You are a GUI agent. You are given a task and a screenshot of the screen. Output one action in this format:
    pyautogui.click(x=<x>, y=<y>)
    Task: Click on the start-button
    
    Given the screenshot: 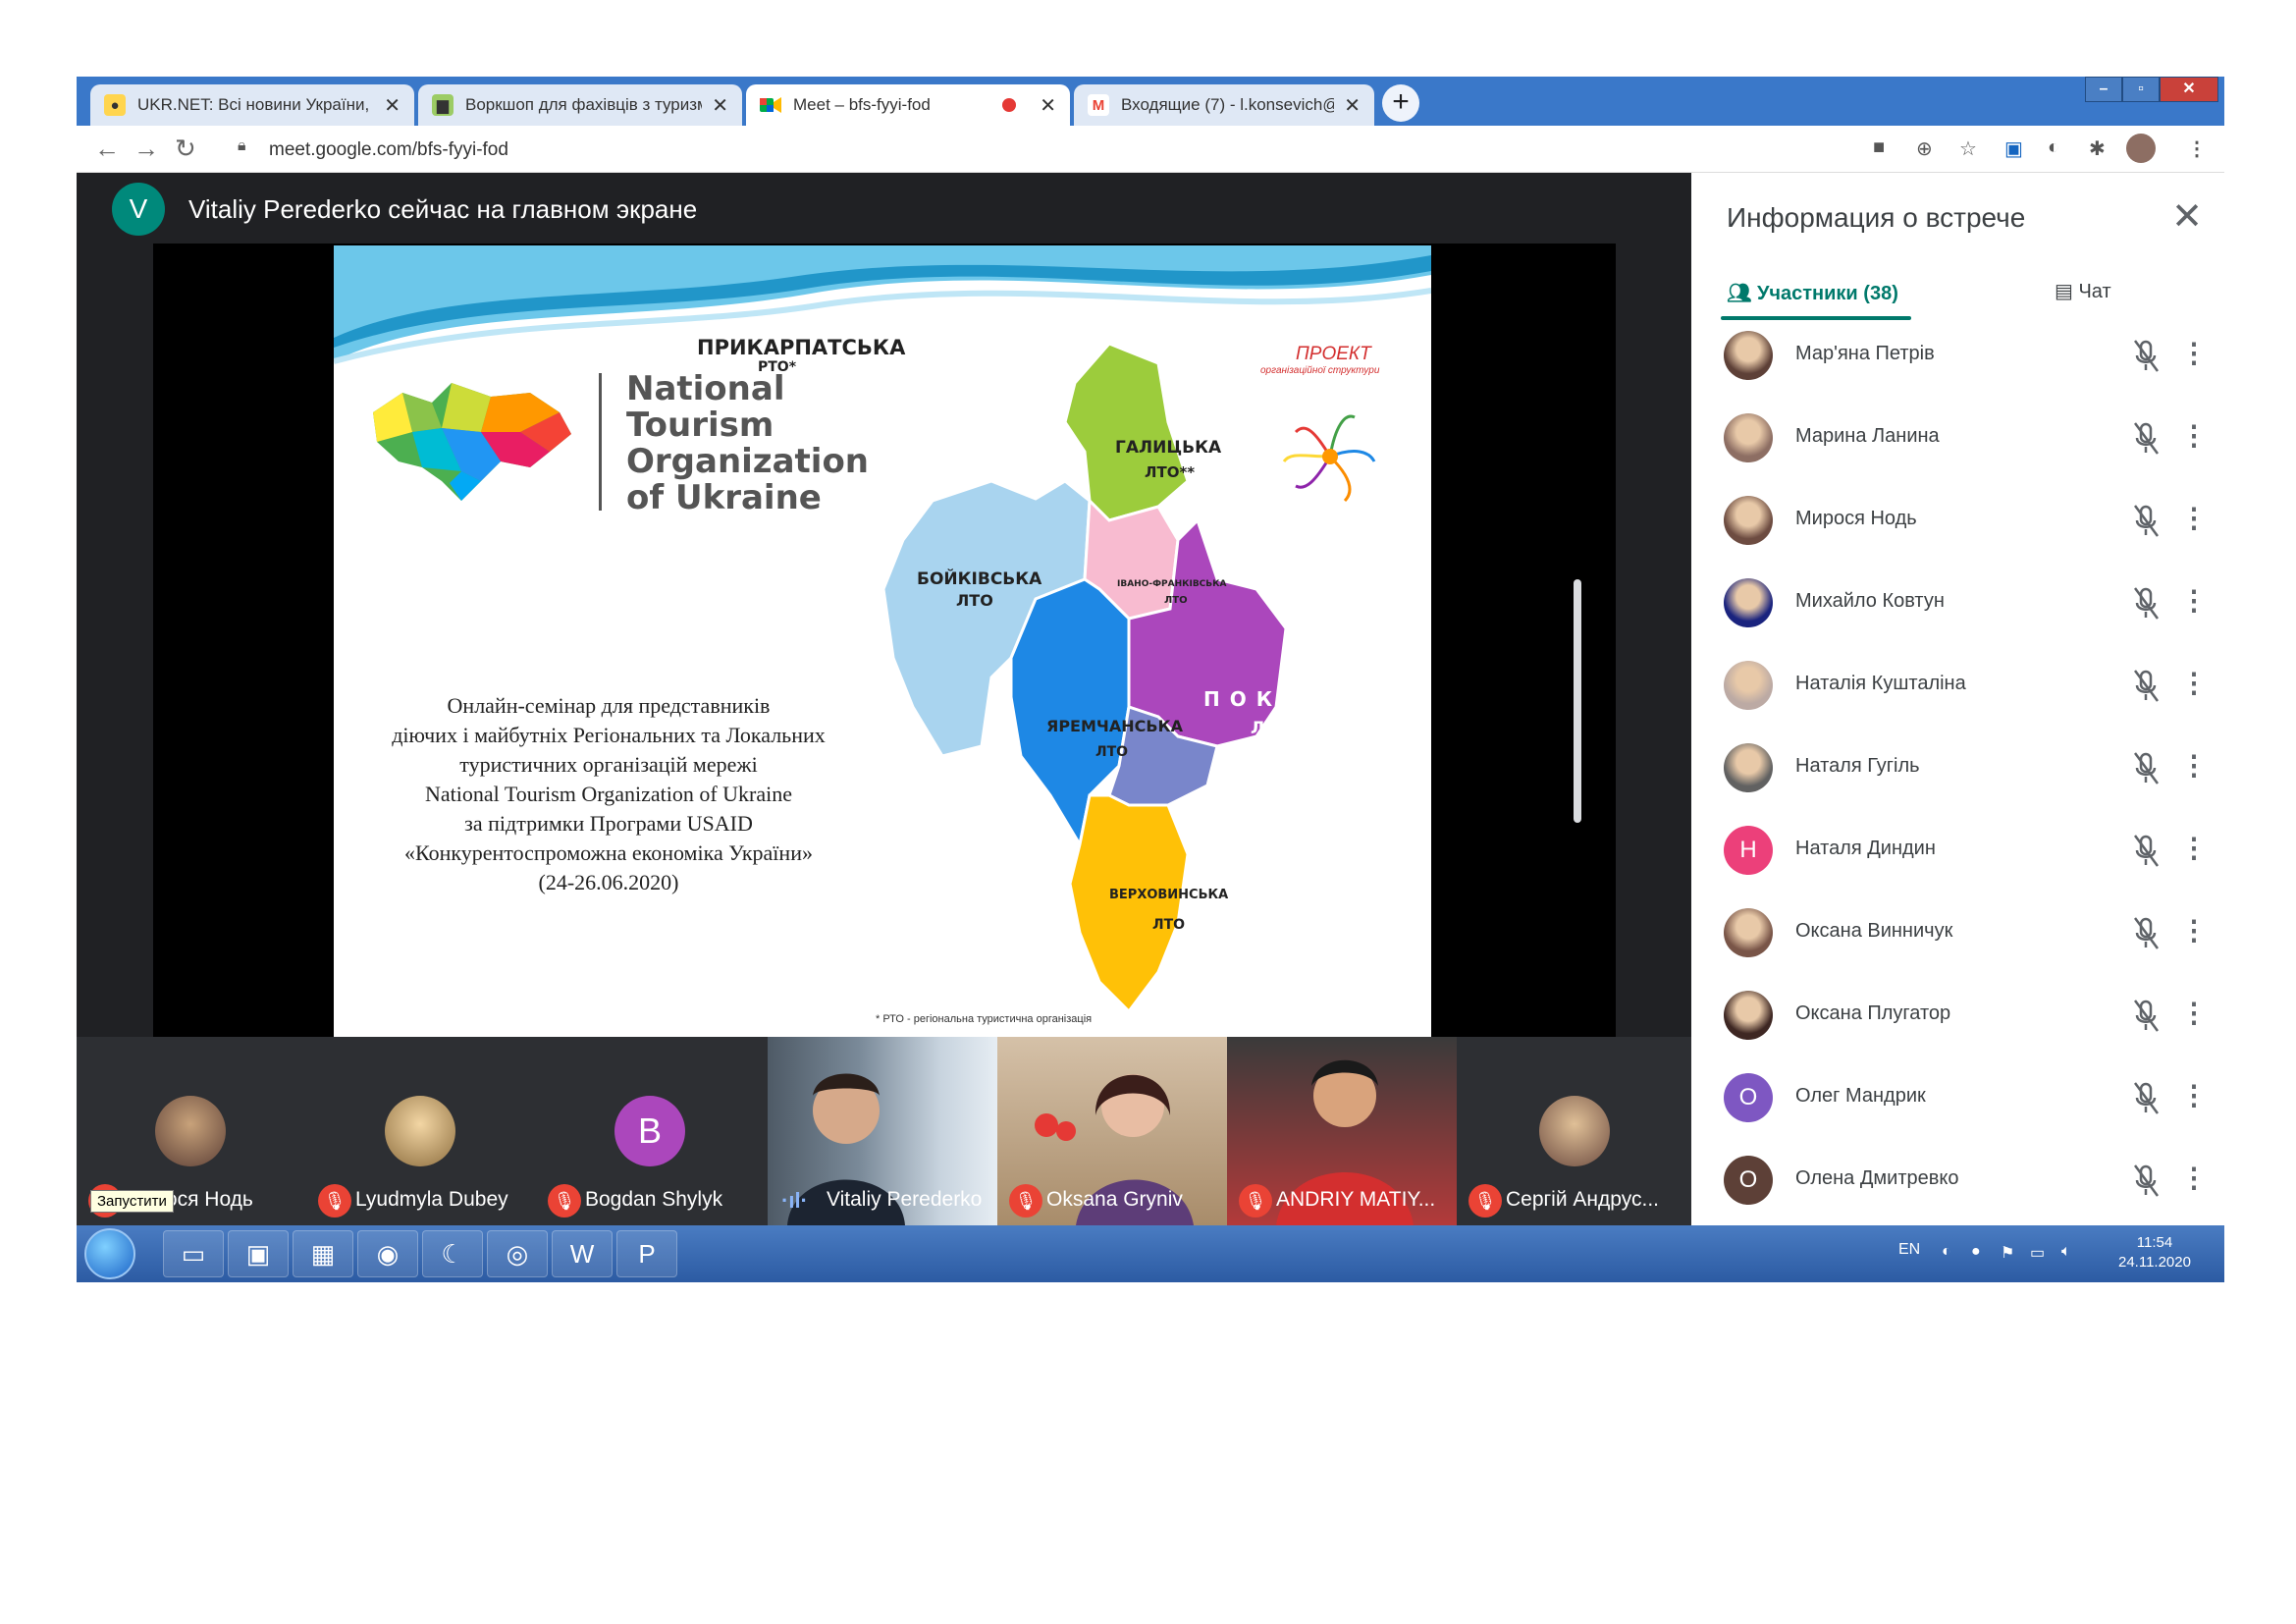 What is the action you would take?
    pyautogui.click(x=109, y=1253)
    